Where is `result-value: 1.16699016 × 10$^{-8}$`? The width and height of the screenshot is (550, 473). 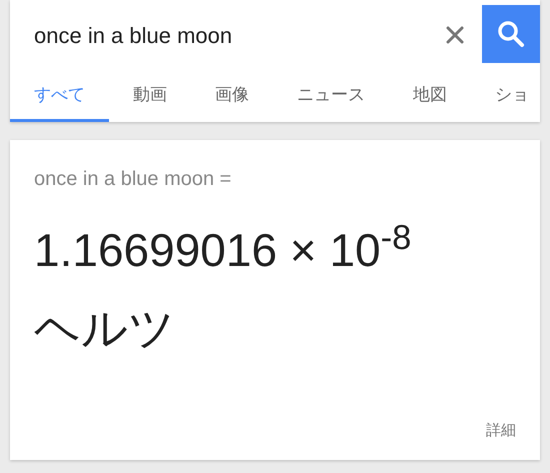
result-value: 1.16699016 × 10$^{-8}$ is located at coordinates (223, 250).